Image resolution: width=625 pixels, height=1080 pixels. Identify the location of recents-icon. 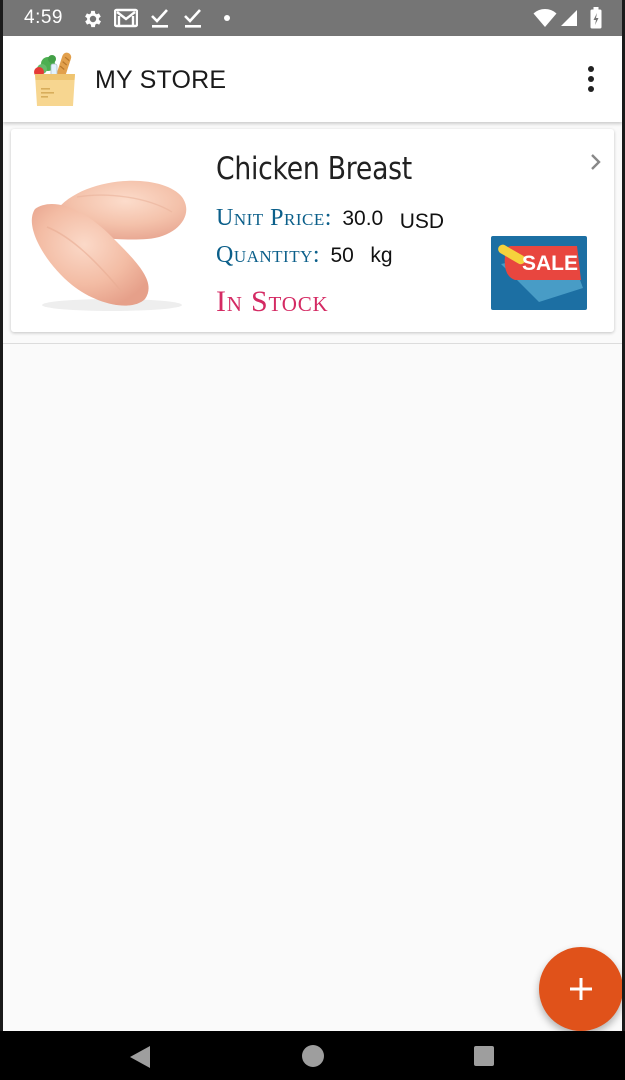
(484, 1056).